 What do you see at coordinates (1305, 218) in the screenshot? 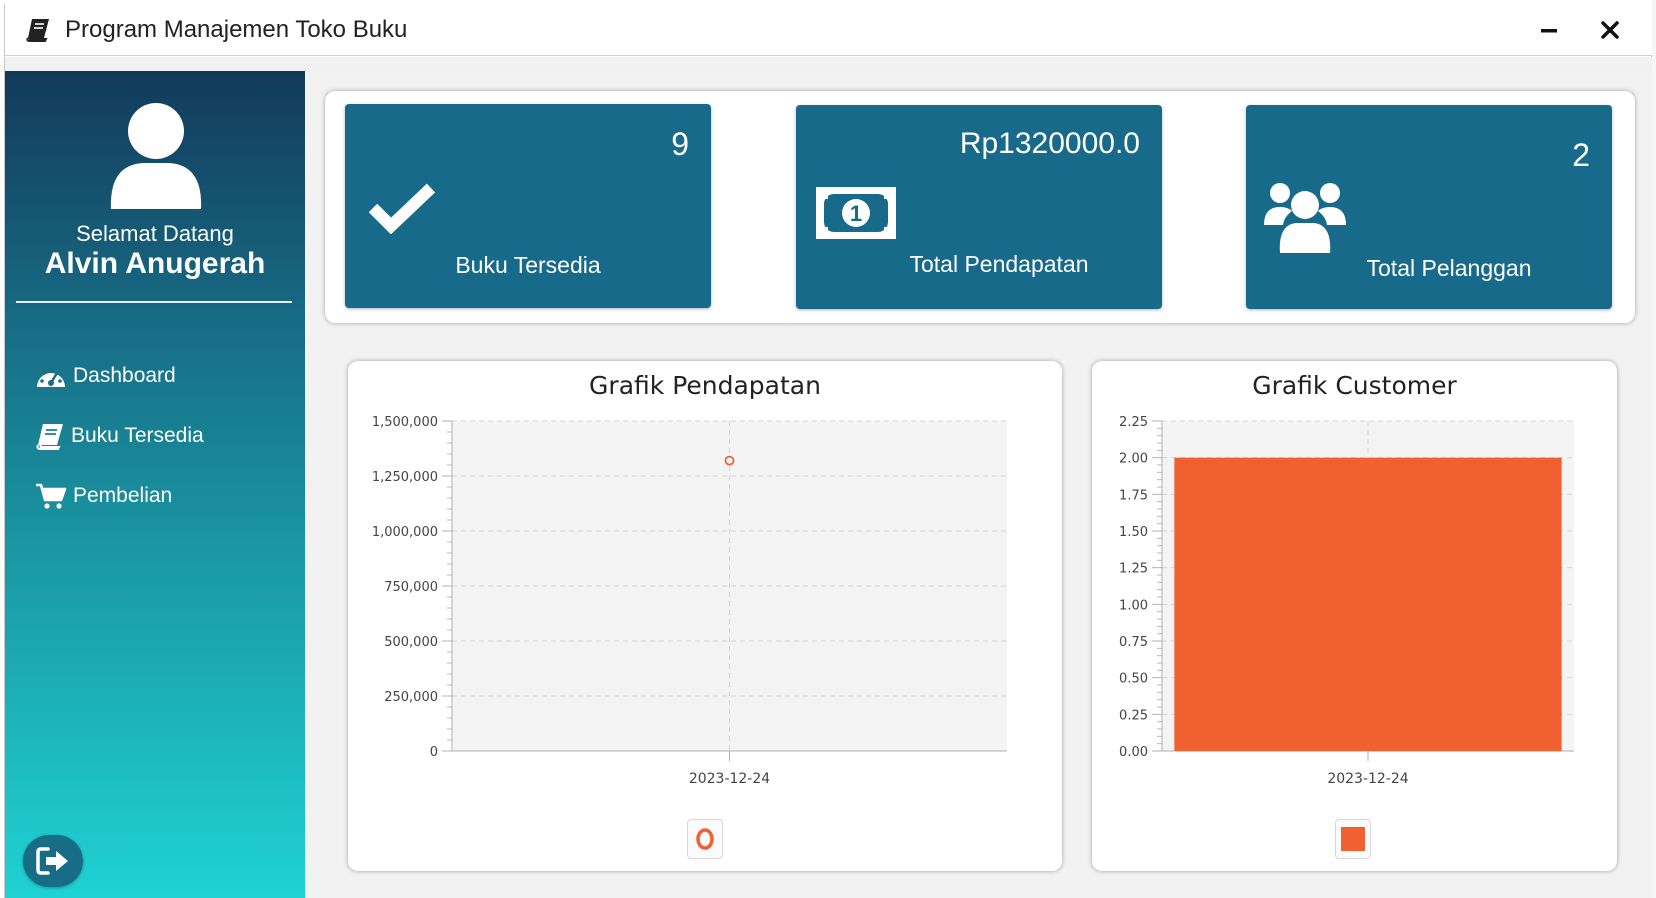
I see `users-icon` at bounding box center [1305, 218].